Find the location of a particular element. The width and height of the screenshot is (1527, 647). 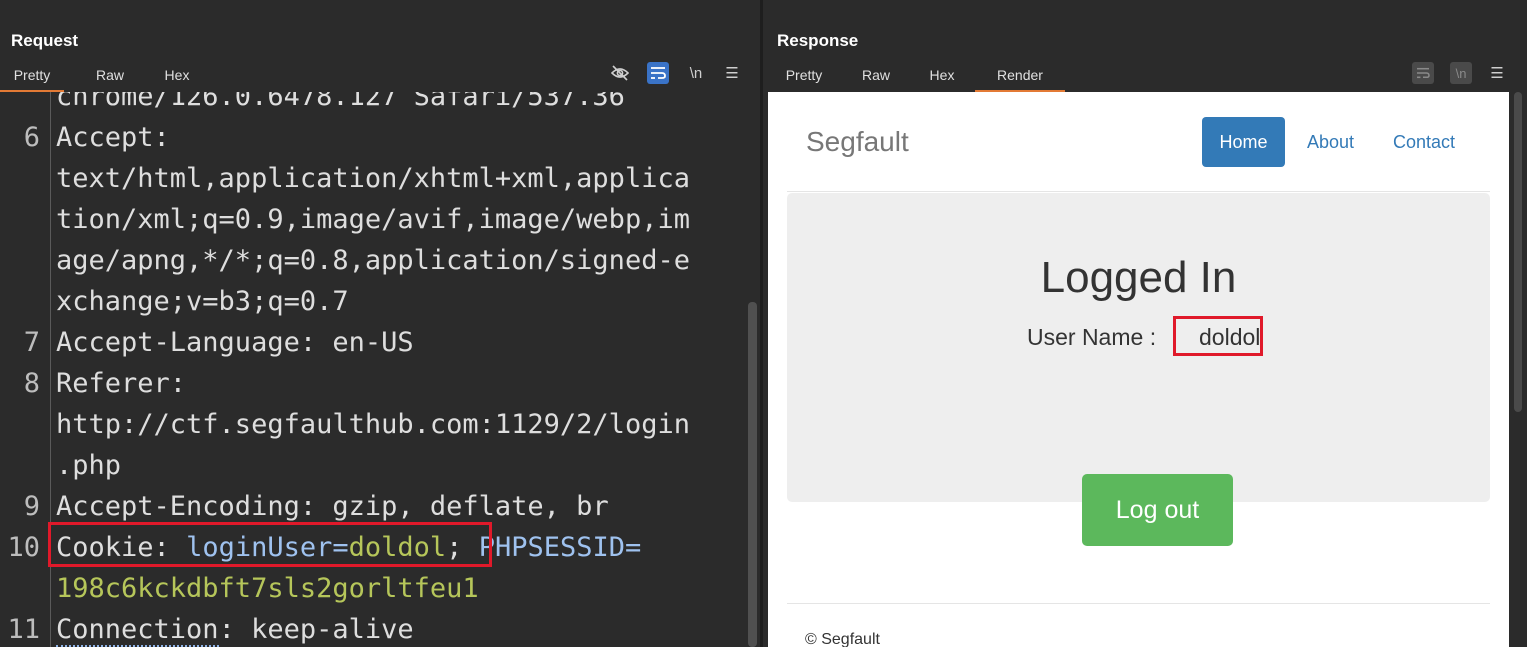

code-token: age/apng,*/*;q=0.8,application/signed-e is located at coordinates (373, 260).